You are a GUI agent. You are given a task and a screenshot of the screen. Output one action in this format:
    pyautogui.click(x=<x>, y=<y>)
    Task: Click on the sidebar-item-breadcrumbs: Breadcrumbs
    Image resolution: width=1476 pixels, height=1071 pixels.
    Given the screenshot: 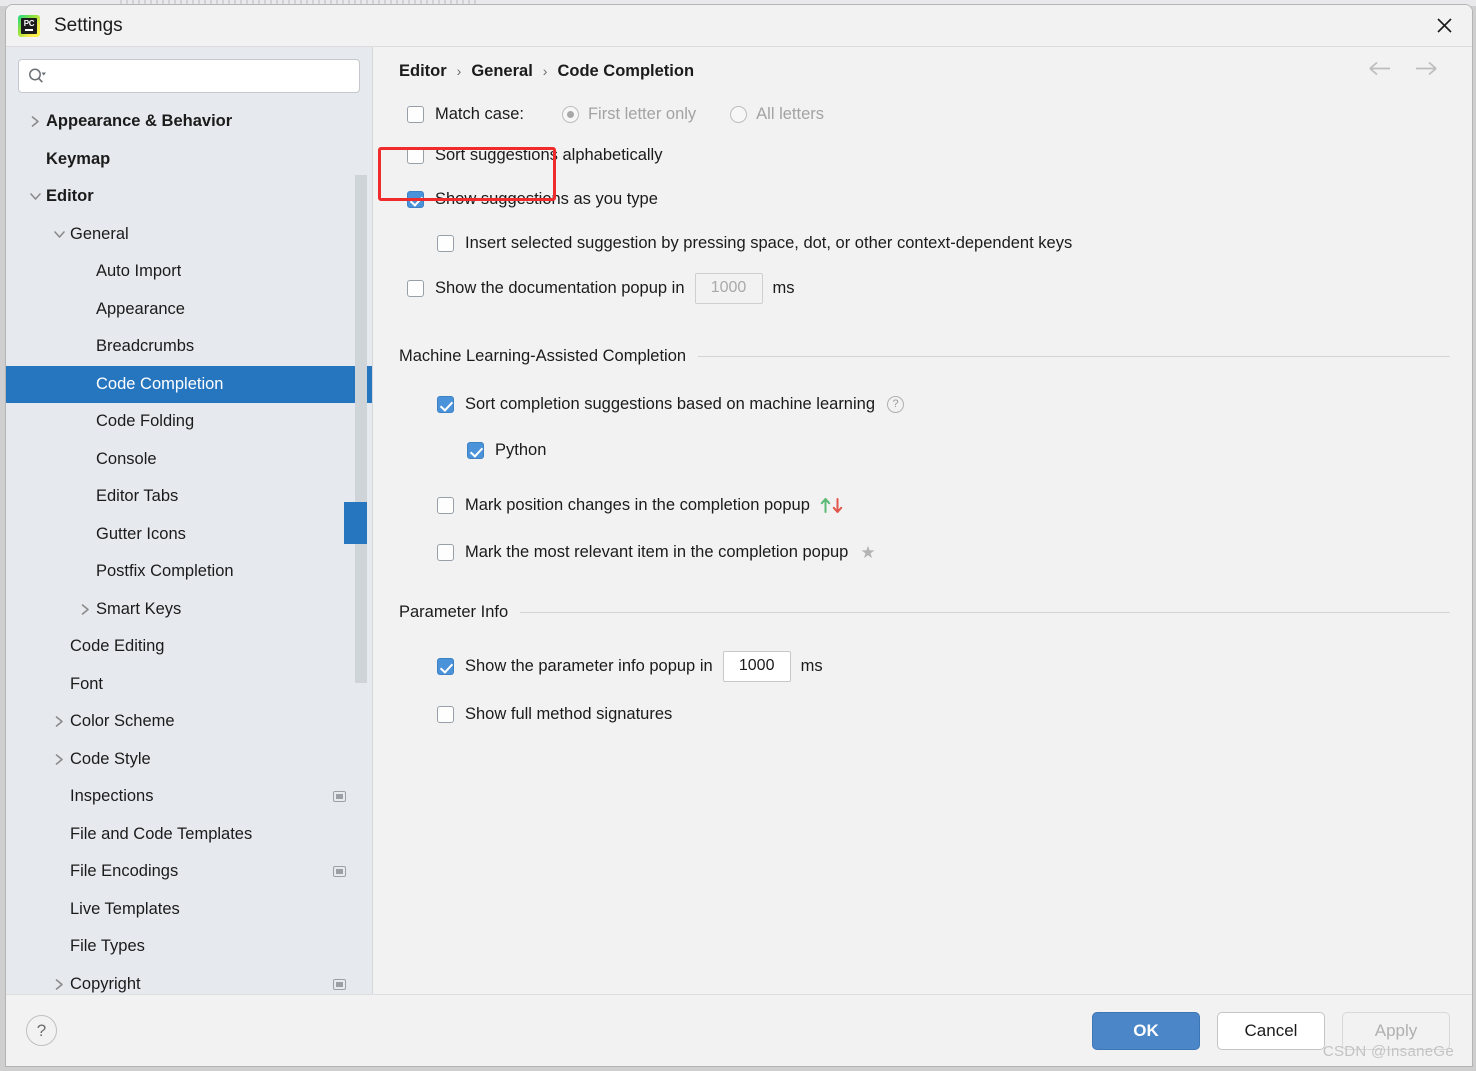 What is the action you would take?
    pyautogui.click(x=189, y=347)
    